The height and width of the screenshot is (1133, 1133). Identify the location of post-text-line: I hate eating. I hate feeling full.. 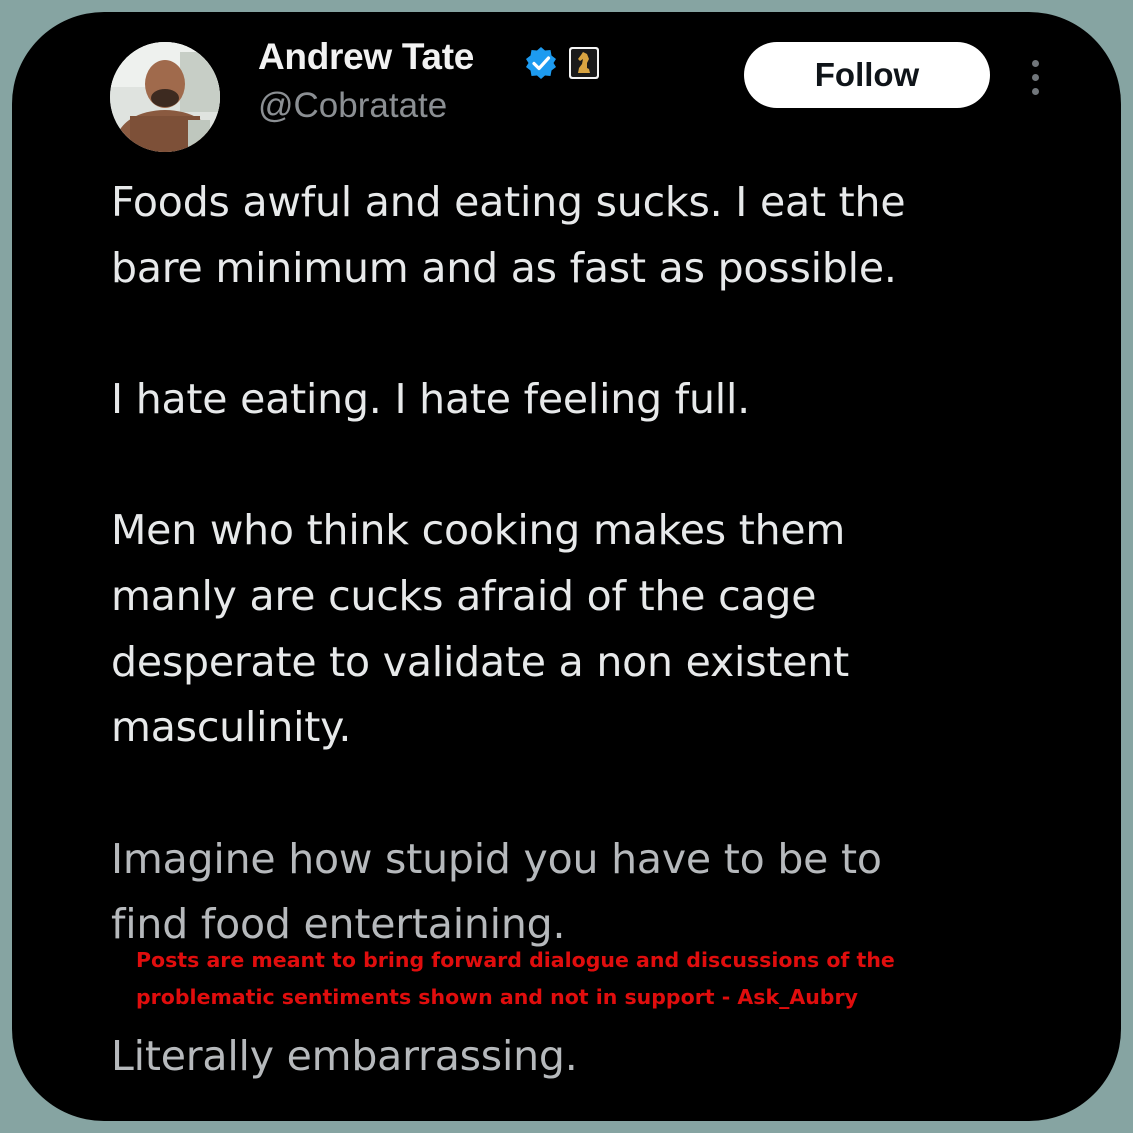
(430, 399).